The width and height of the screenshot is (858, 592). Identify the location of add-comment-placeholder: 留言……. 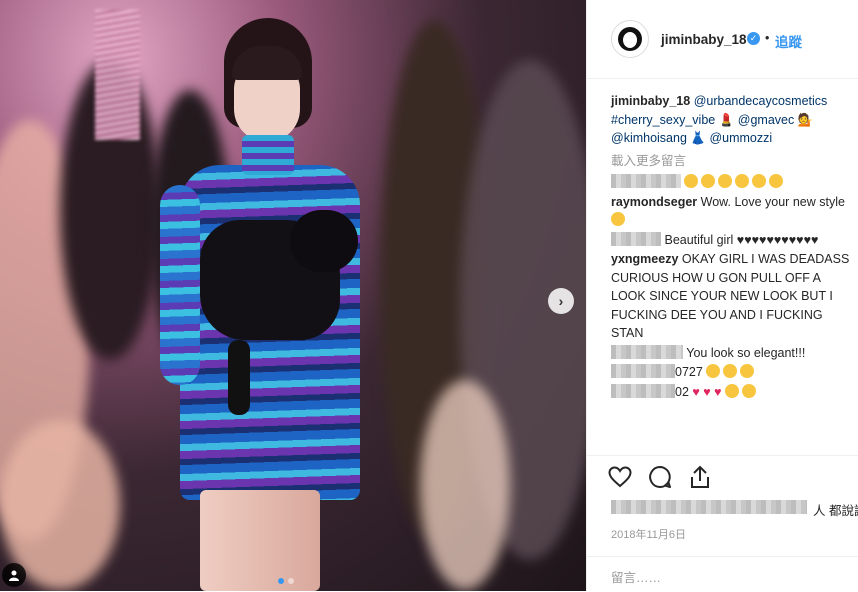
(636, 578).